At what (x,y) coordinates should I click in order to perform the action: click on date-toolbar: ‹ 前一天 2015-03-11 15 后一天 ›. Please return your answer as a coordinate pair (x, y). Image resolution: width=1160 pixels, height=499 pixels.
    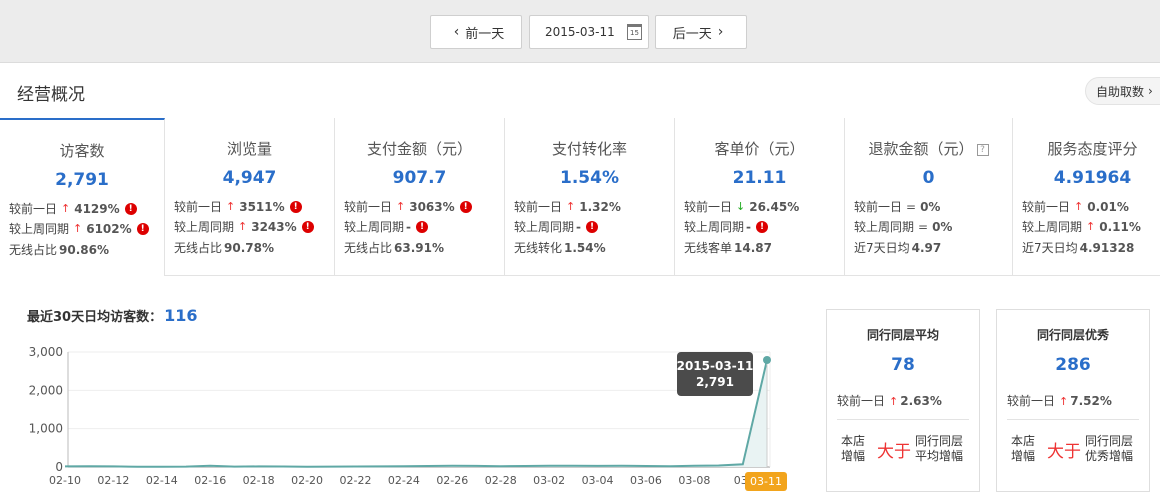
    Looking at the image, I should click on (580, 31).